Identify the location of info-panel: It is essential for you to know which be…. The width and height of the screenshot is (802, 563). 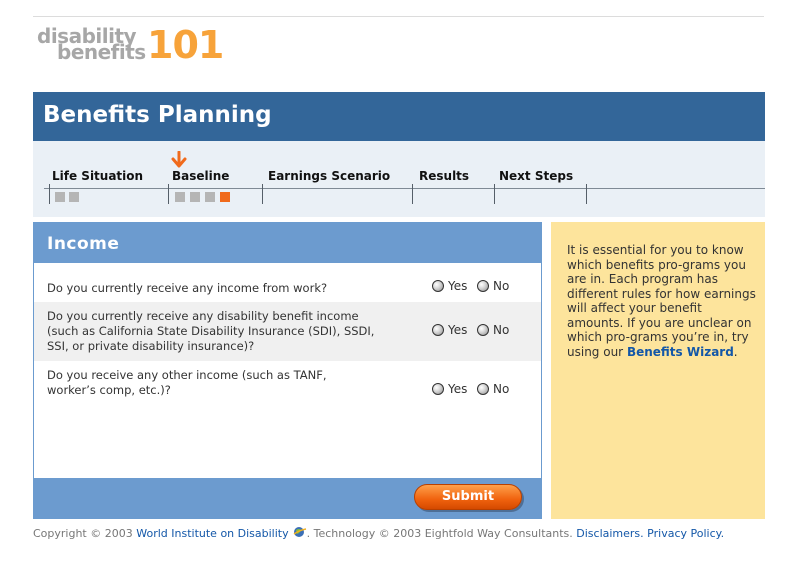
(658, 370).